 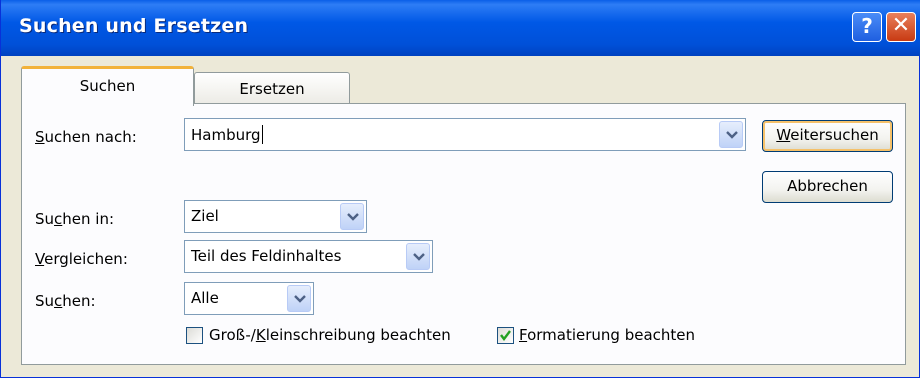 I want to click on formatierung-label: Formatierung beachten, so click(x=607, y=335).